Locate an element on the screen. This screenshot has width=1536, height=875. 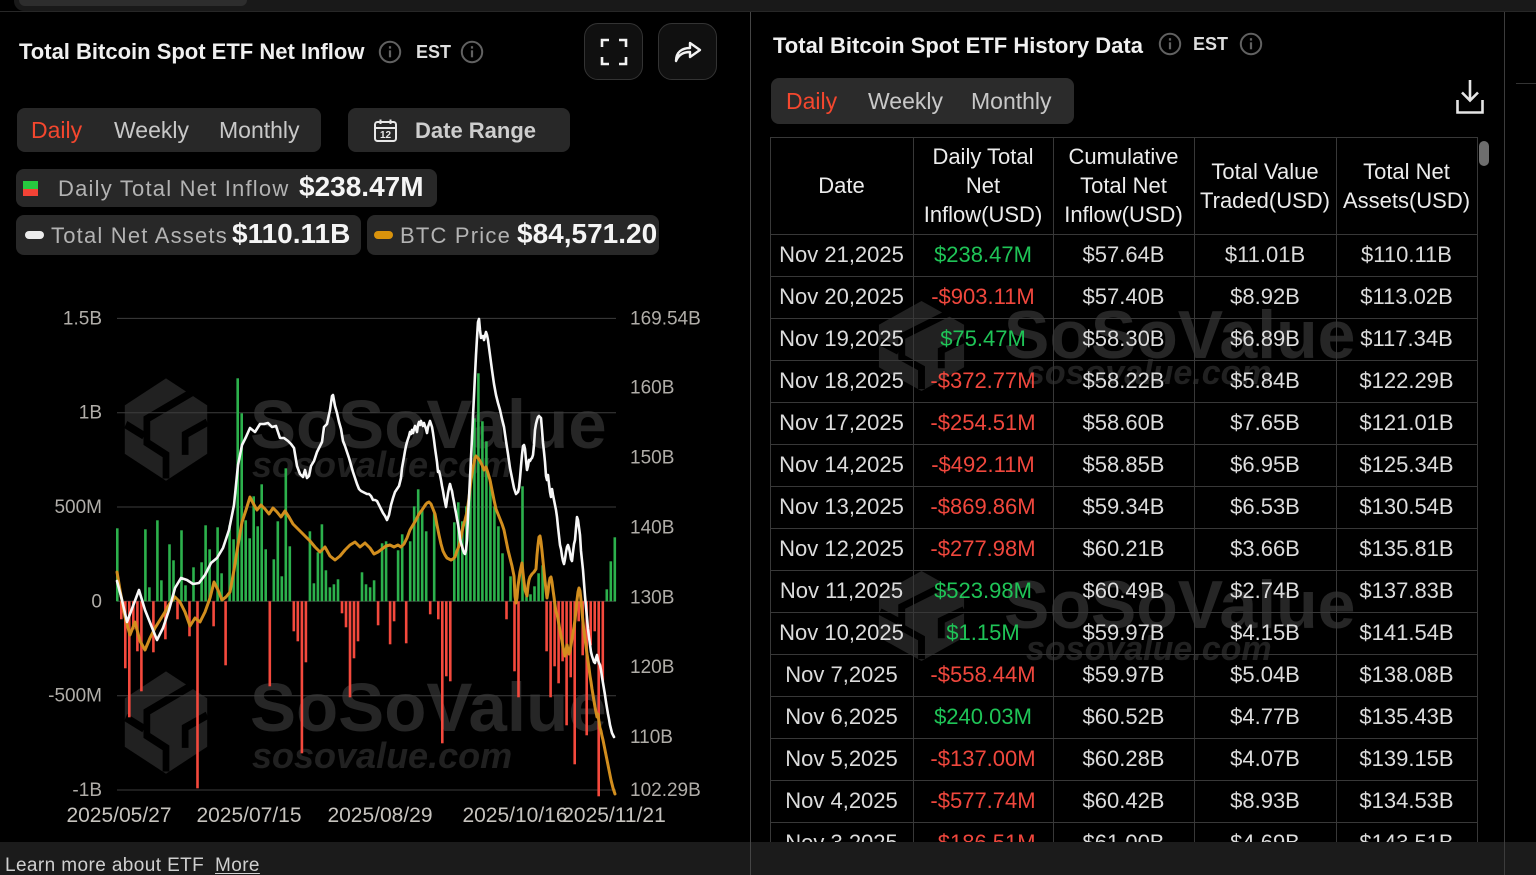
svg-text: 110B is located at coordinates (651, 737).